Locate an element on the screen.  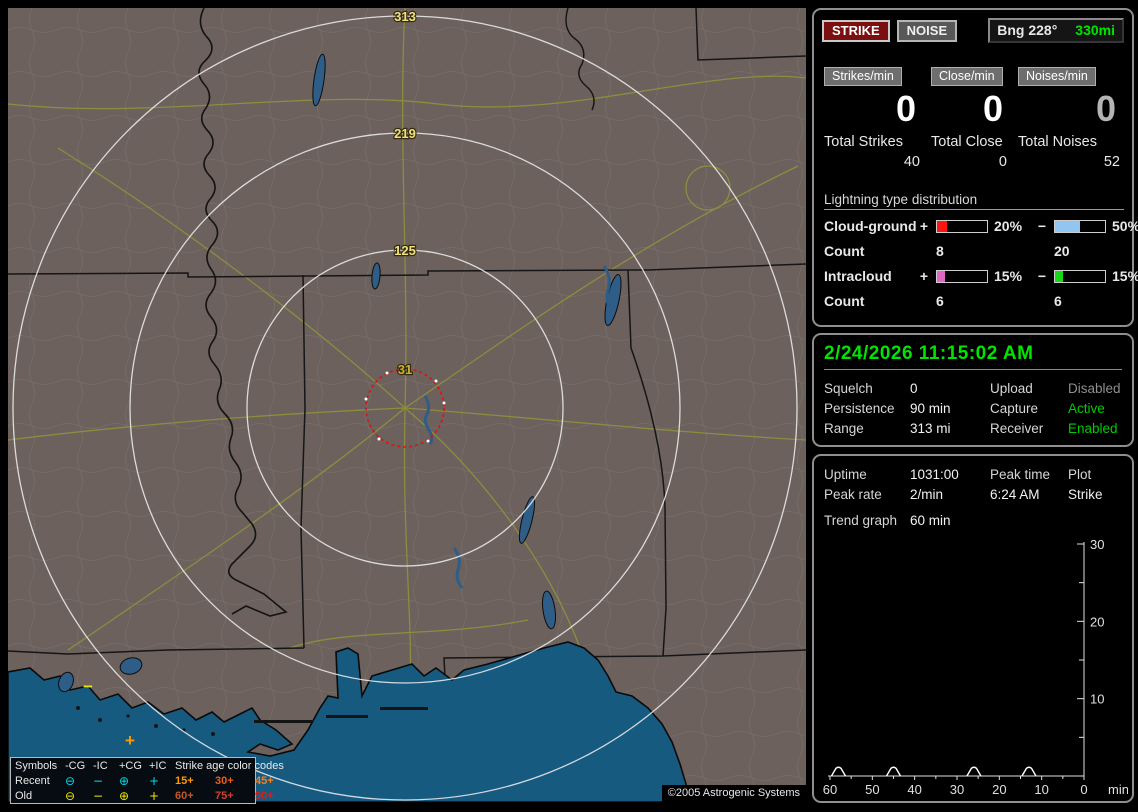
ring-label-31: 31 is located at coordinates (405, 369).